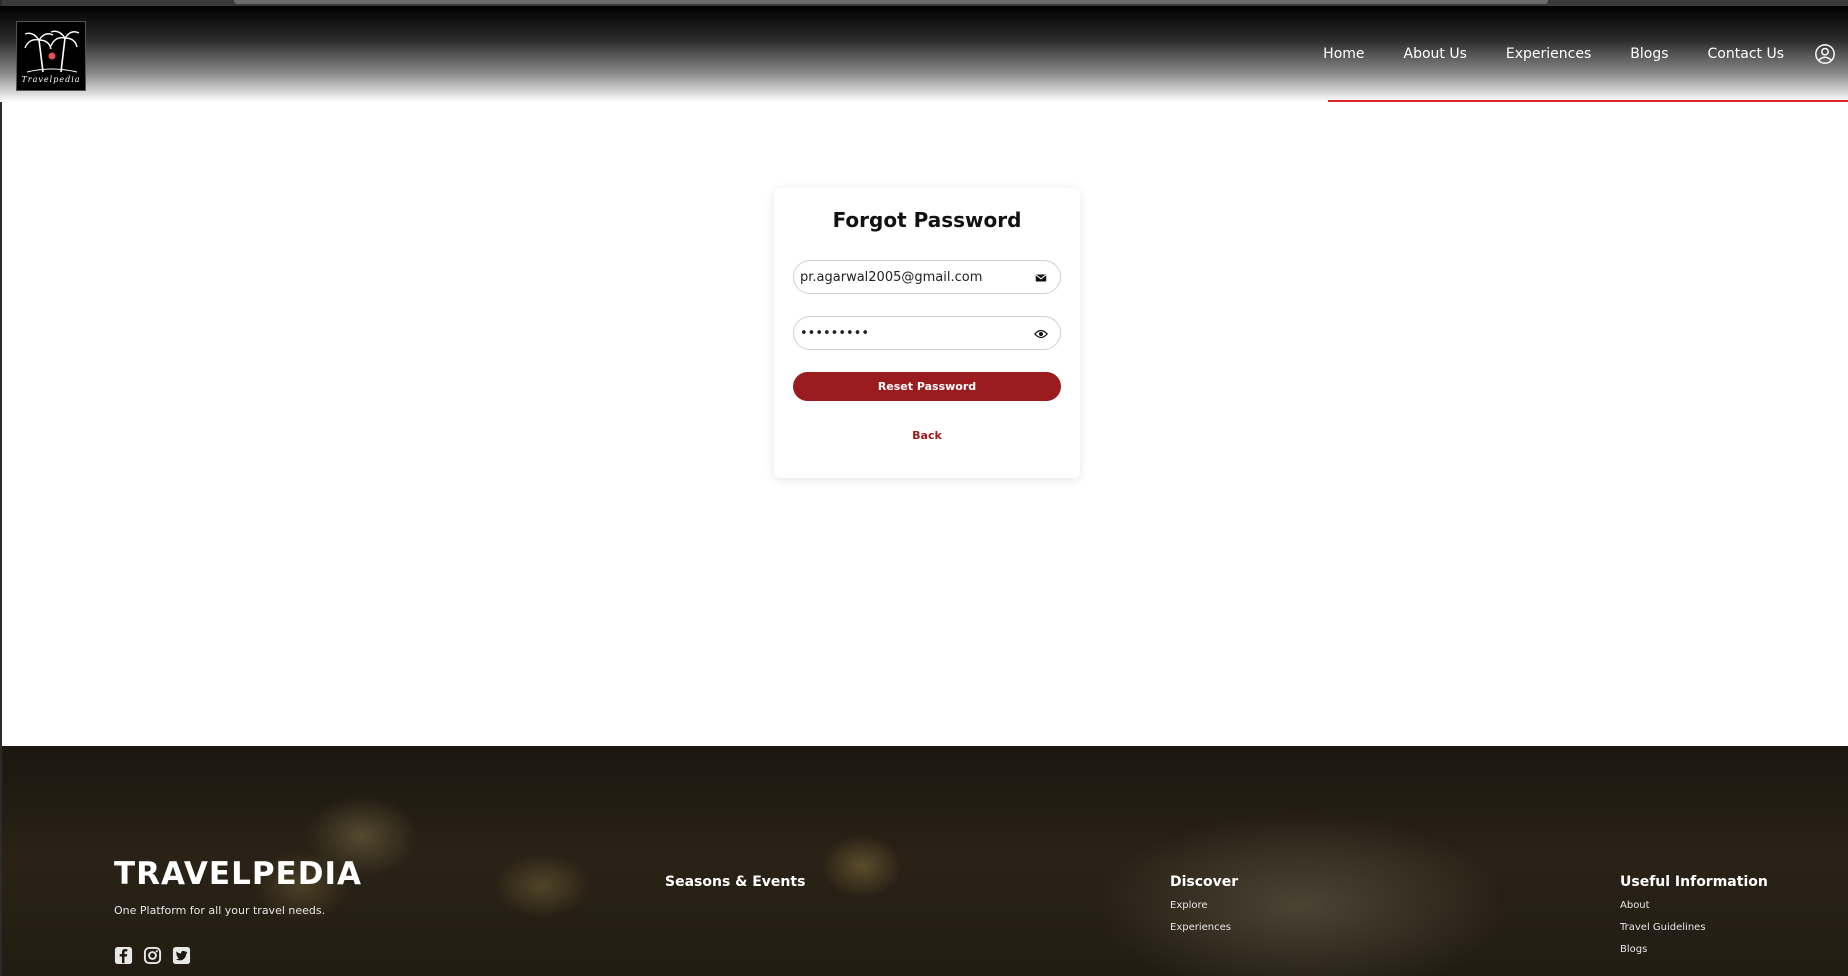  I want to click on footer-heading-discover: Discover, so click(1204, 882).